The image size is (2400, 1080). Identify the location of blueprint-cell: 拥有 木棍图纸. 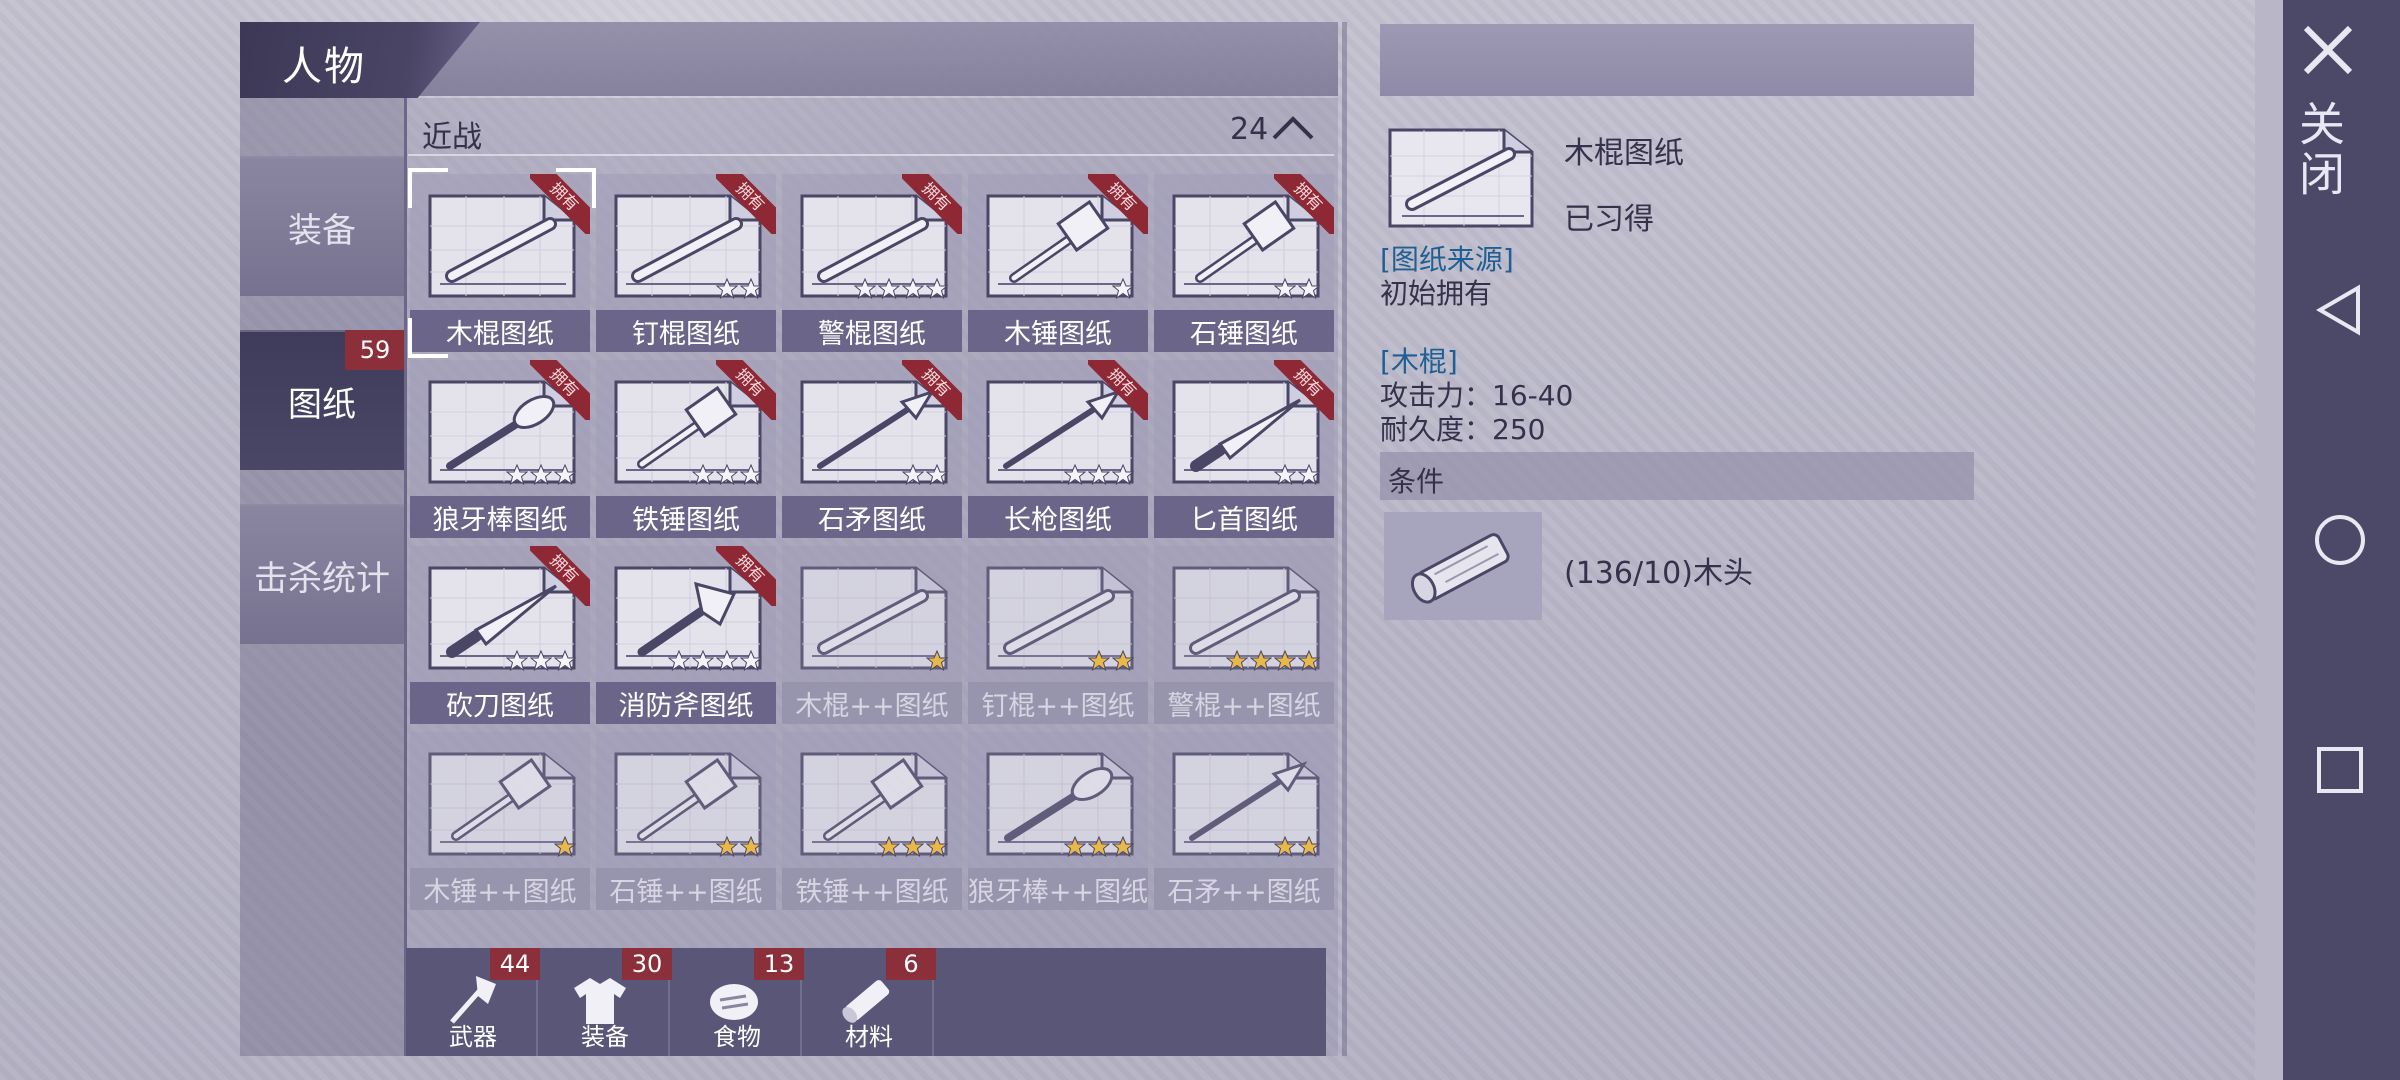
(500, 263).